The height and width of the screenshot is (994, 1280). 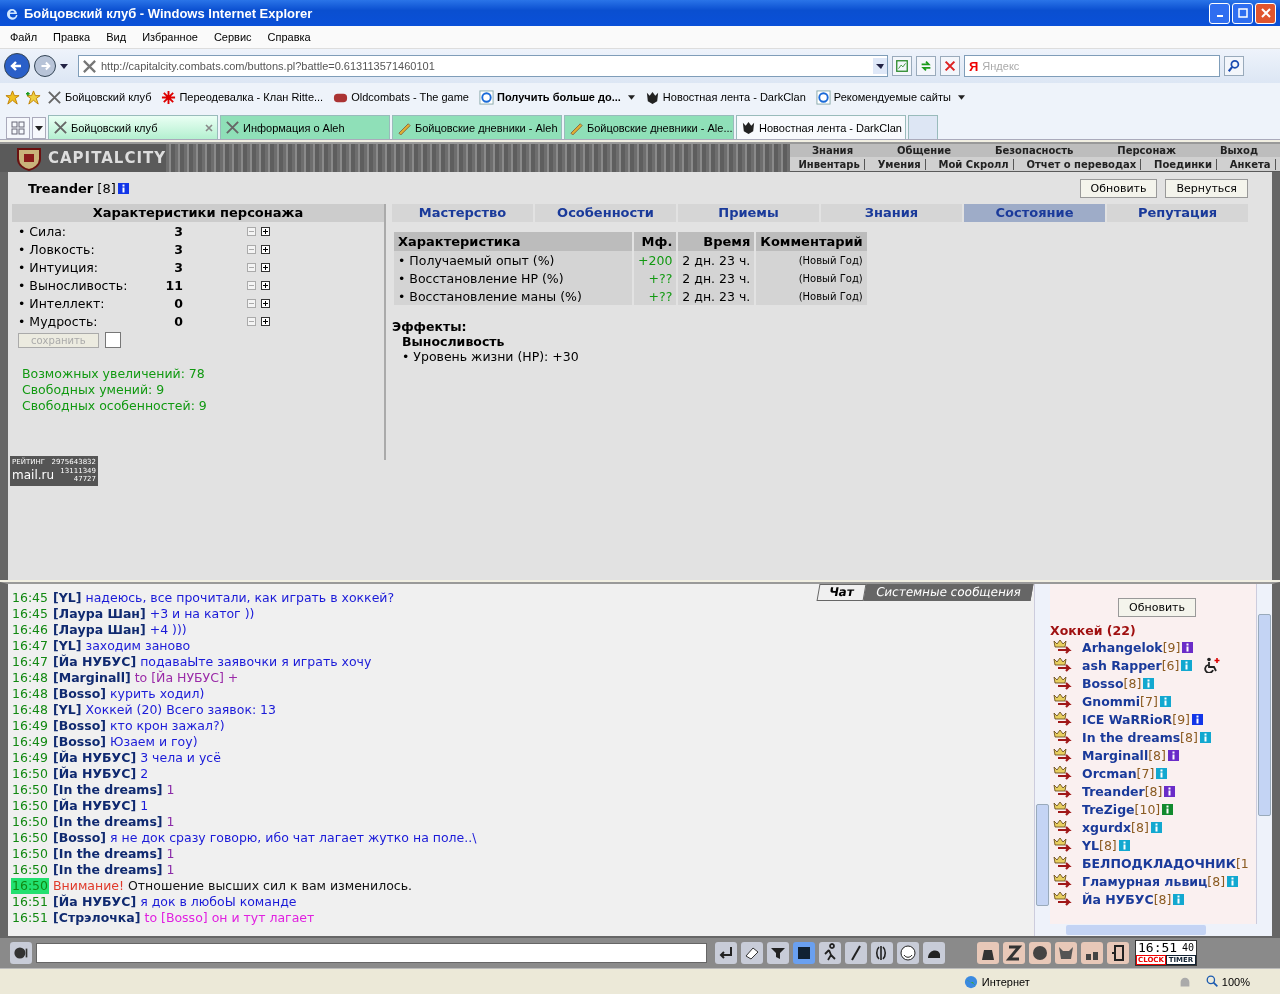 What do you see at coordinates (1122, 647) in the screenshot?
I see `player-name: Arhangelok` at bounding box center [1122, 647].